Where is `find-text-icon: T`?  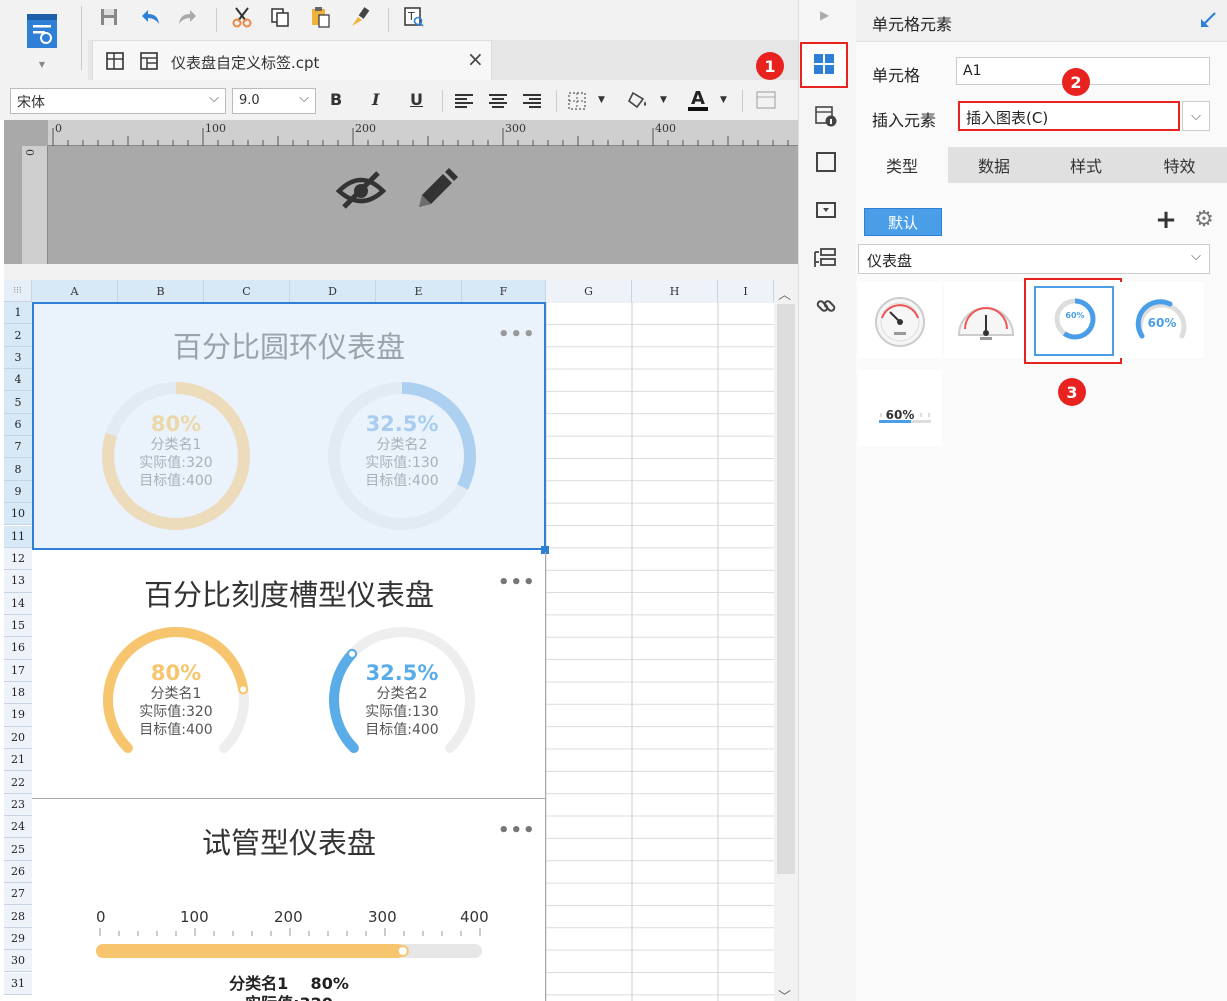 find-text-icon: T is located at coordinates (414, 17).